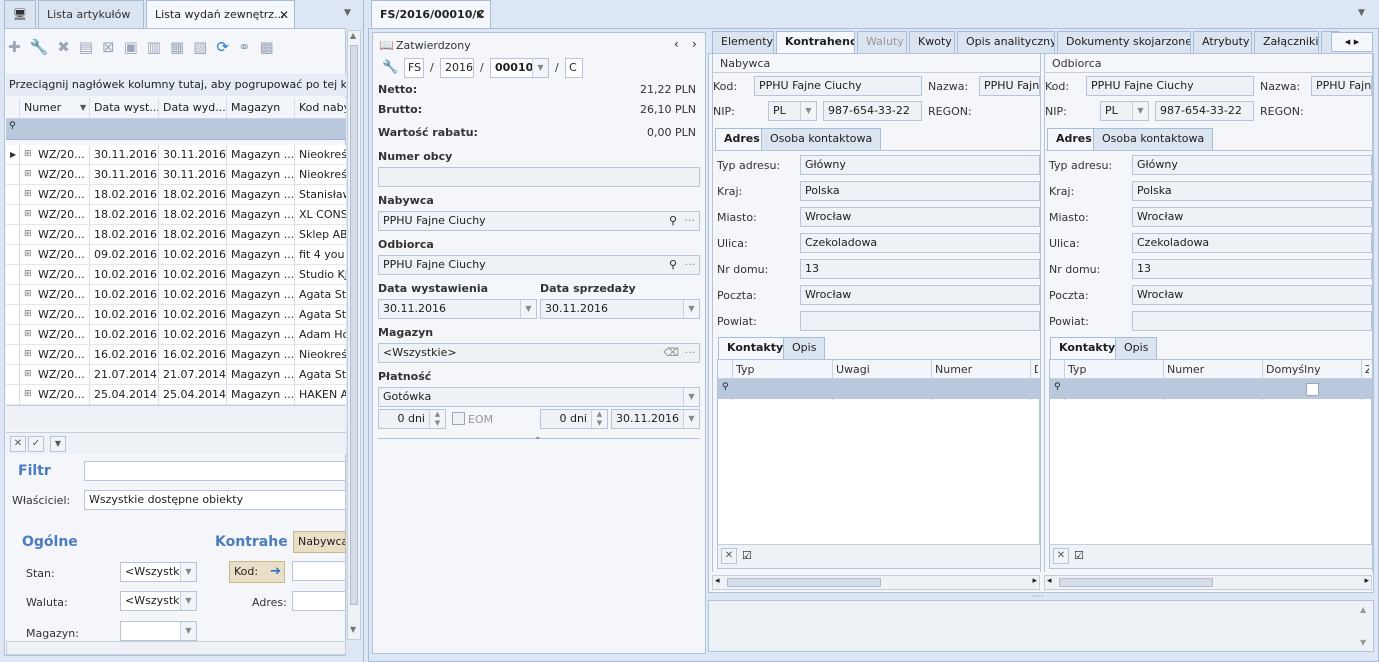 This screenshot has height=662, width=1379. Describe the element at coordinates (257, 572) in the screenshot. I see `kod-button: Kod: ➔` at that location.